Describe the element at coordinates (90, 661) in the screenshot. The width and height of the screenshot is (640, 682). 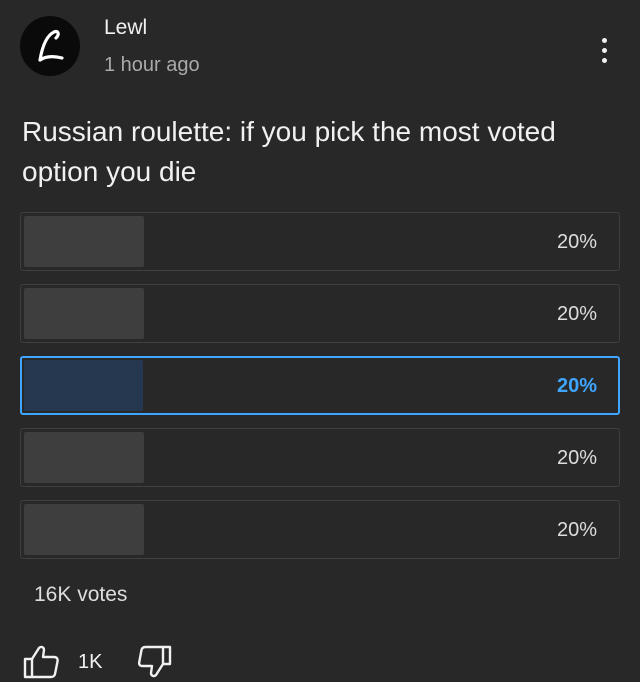
I see `like-count: 1K` at that location.